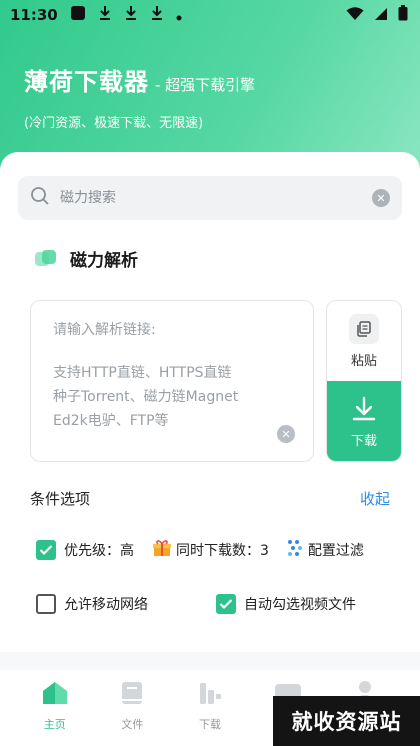 The image size is (420, 746). I want to click on filter-config-option: 配置过滤, so click(324, 550).